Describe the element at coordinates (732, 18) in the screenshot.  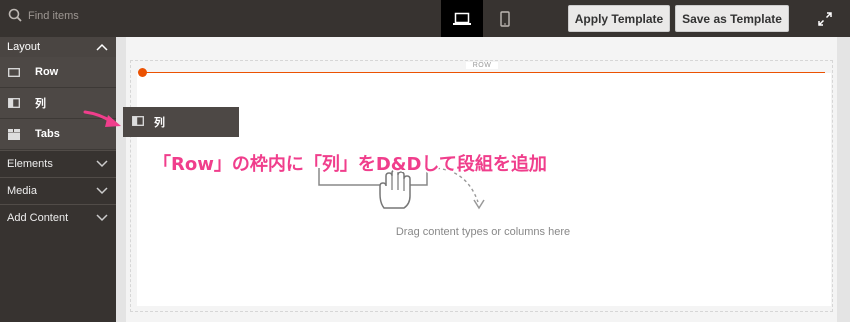
I see `save-as-template-button: Save as Template` at that location.